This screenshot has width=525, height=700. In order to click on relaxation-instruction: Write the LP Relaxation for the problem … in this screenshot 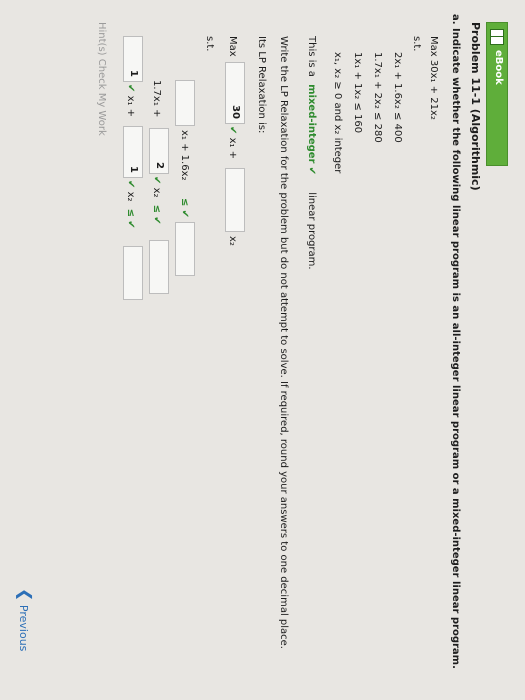, I will do `click(283, 342)`.